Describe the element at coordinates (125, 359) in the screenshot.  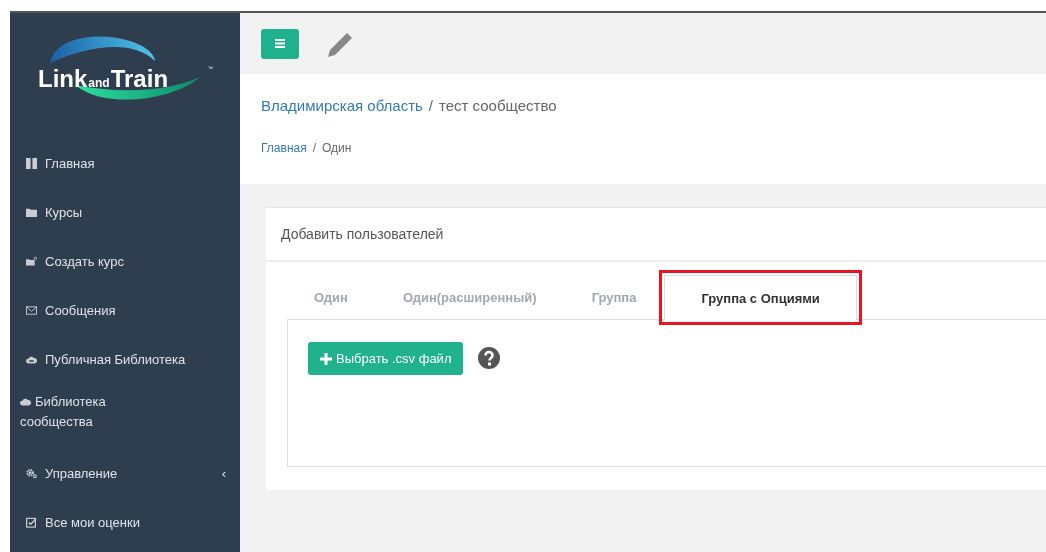
I see `sidebar-item: Публичная Библиотека` at that location.